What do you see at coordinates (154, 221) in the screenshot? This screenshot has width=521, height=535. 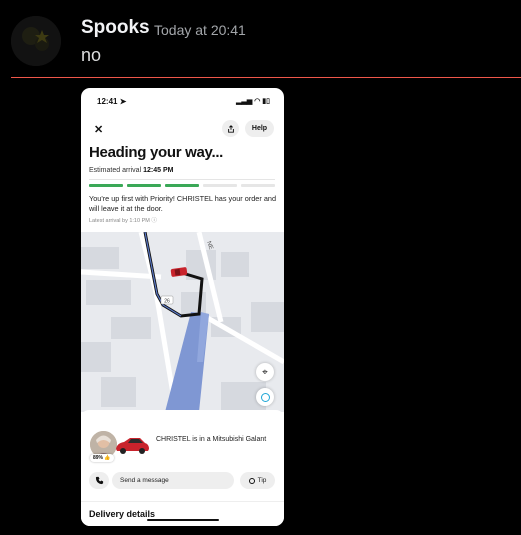 I see `info-icon: ⓘ` at bounding box center [154, 221].